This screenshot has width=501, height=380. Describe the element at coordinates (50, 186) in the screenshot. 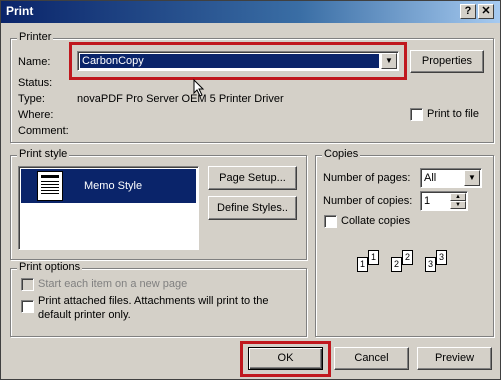

I see `memo-style-icon` at that location.